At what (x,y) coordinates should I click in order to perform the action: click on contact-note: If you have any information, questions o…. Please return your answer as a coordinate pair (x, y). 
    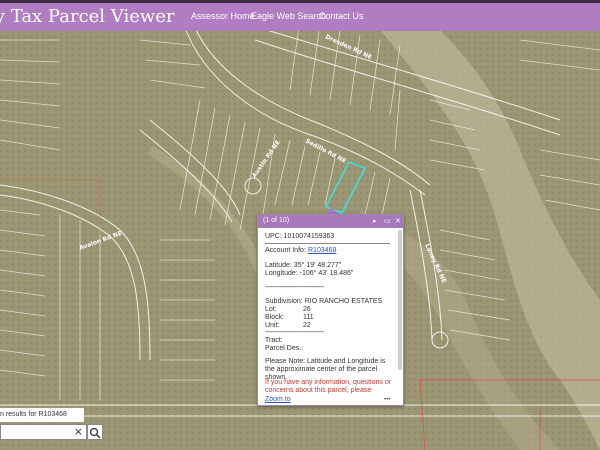
    Looking at the image, I should click on (328, 386).